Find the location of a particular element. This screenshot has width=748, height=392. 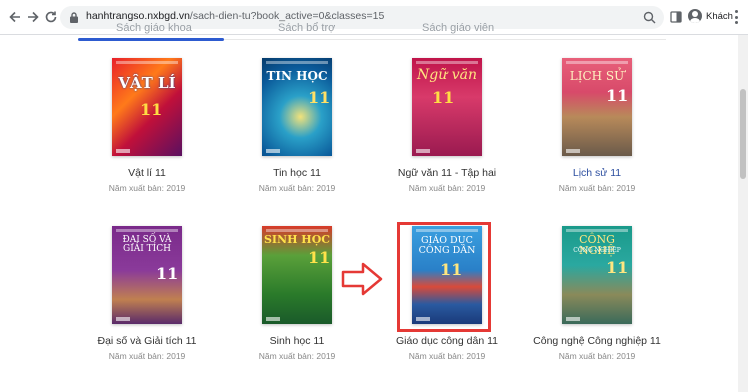

book-cover-algebra: ĐẠI SỐ VÀ GIẢI TÍCH 11 is located at coordinates (147, 275).